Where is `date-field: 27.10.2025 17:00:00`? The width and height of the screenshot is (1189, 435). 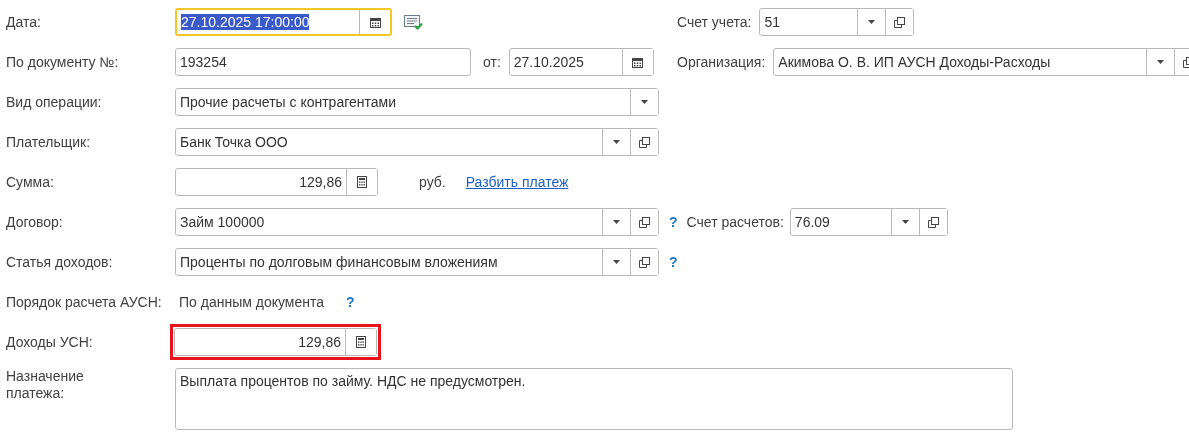 date-field: 27.10.2025 17:00:00 is located at coordinates (283, 22).